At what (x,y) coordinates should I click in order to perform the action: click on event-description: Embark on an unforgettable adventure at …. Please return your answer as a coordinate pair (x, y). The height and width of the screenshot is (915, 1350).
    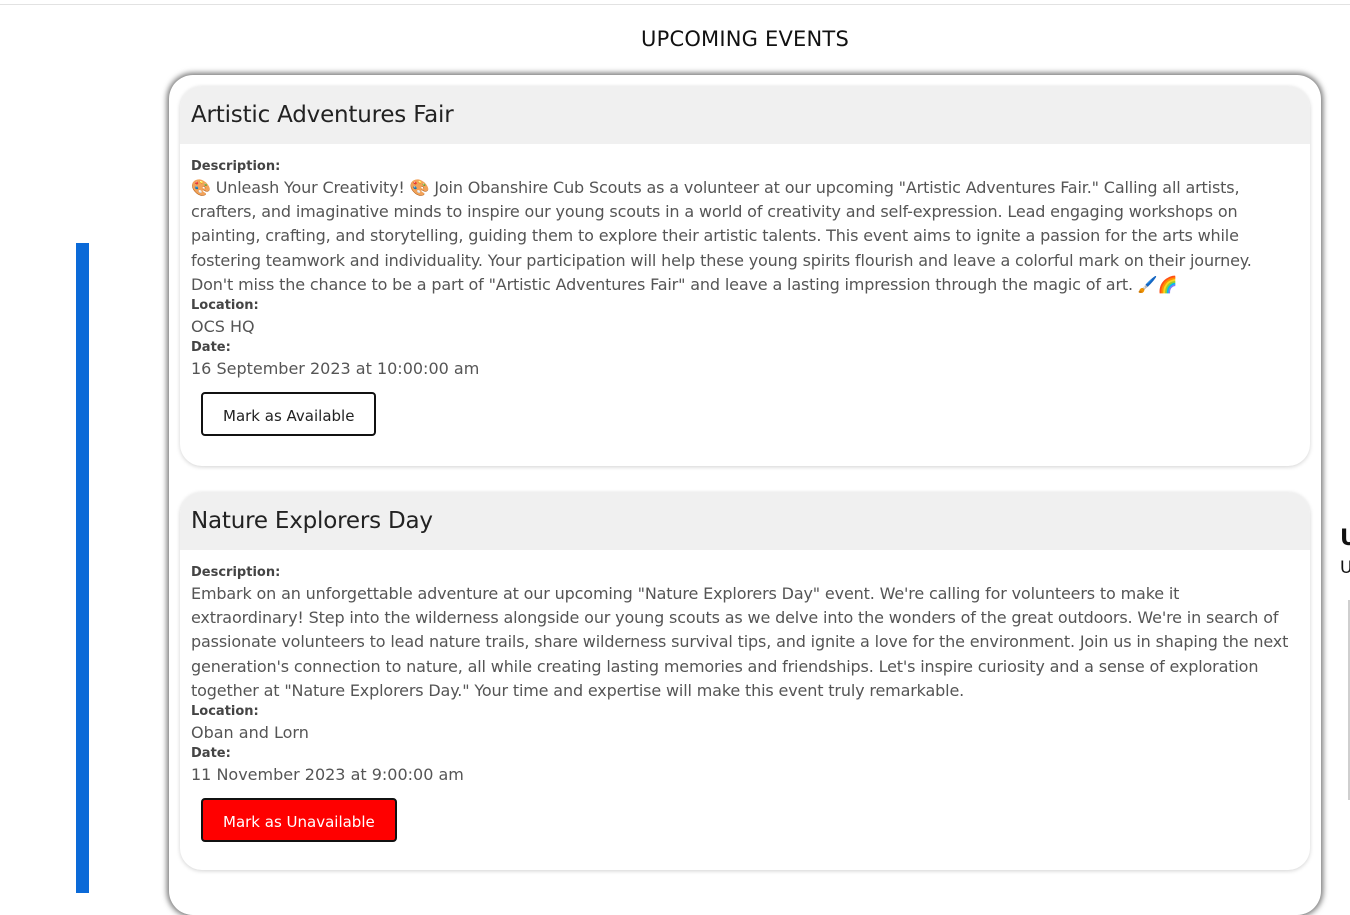
    Looking at the image, I should click on (740, 642).